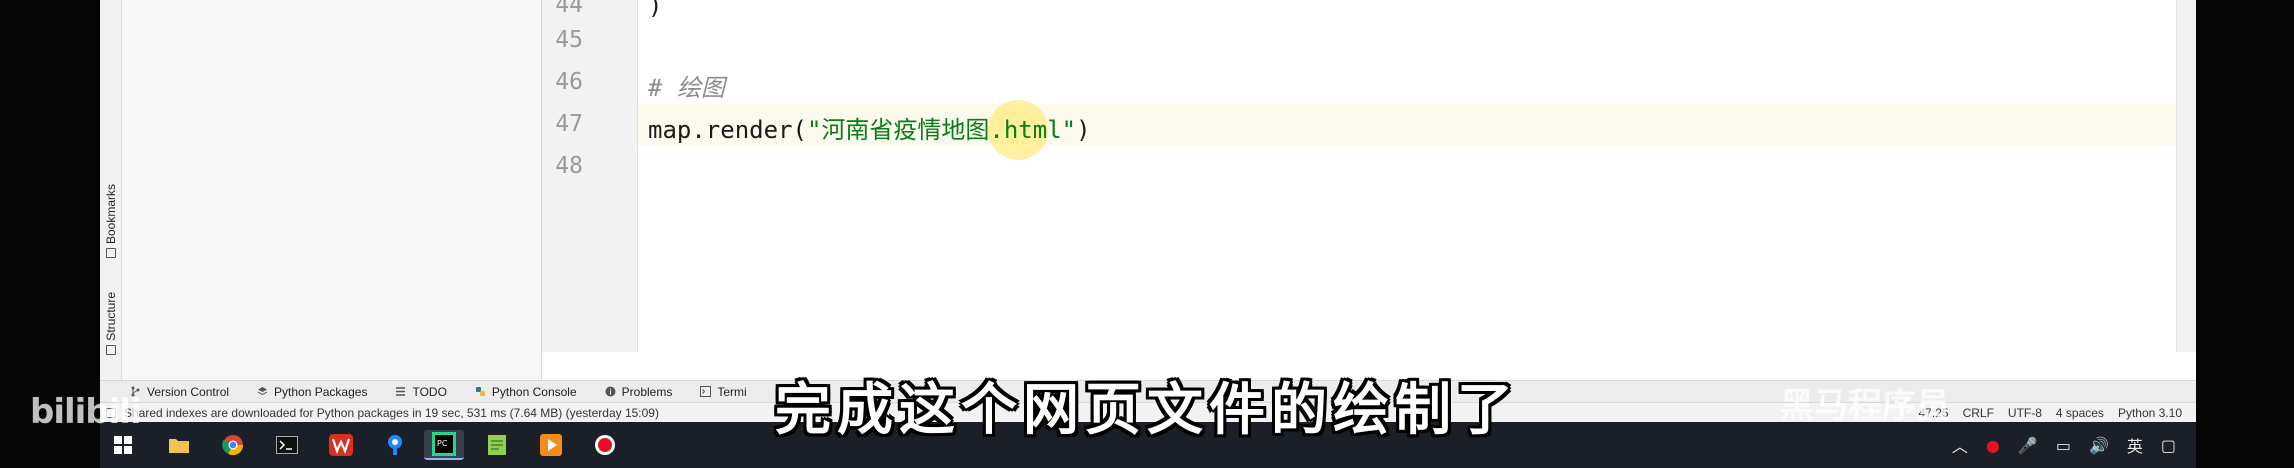 Image resolution: width=2294 pixels, height=468 pixels. What do you see at coordinates (111, 253) in the screenshot?
I see `bookmark-icon` at bounding box center [111, 253].